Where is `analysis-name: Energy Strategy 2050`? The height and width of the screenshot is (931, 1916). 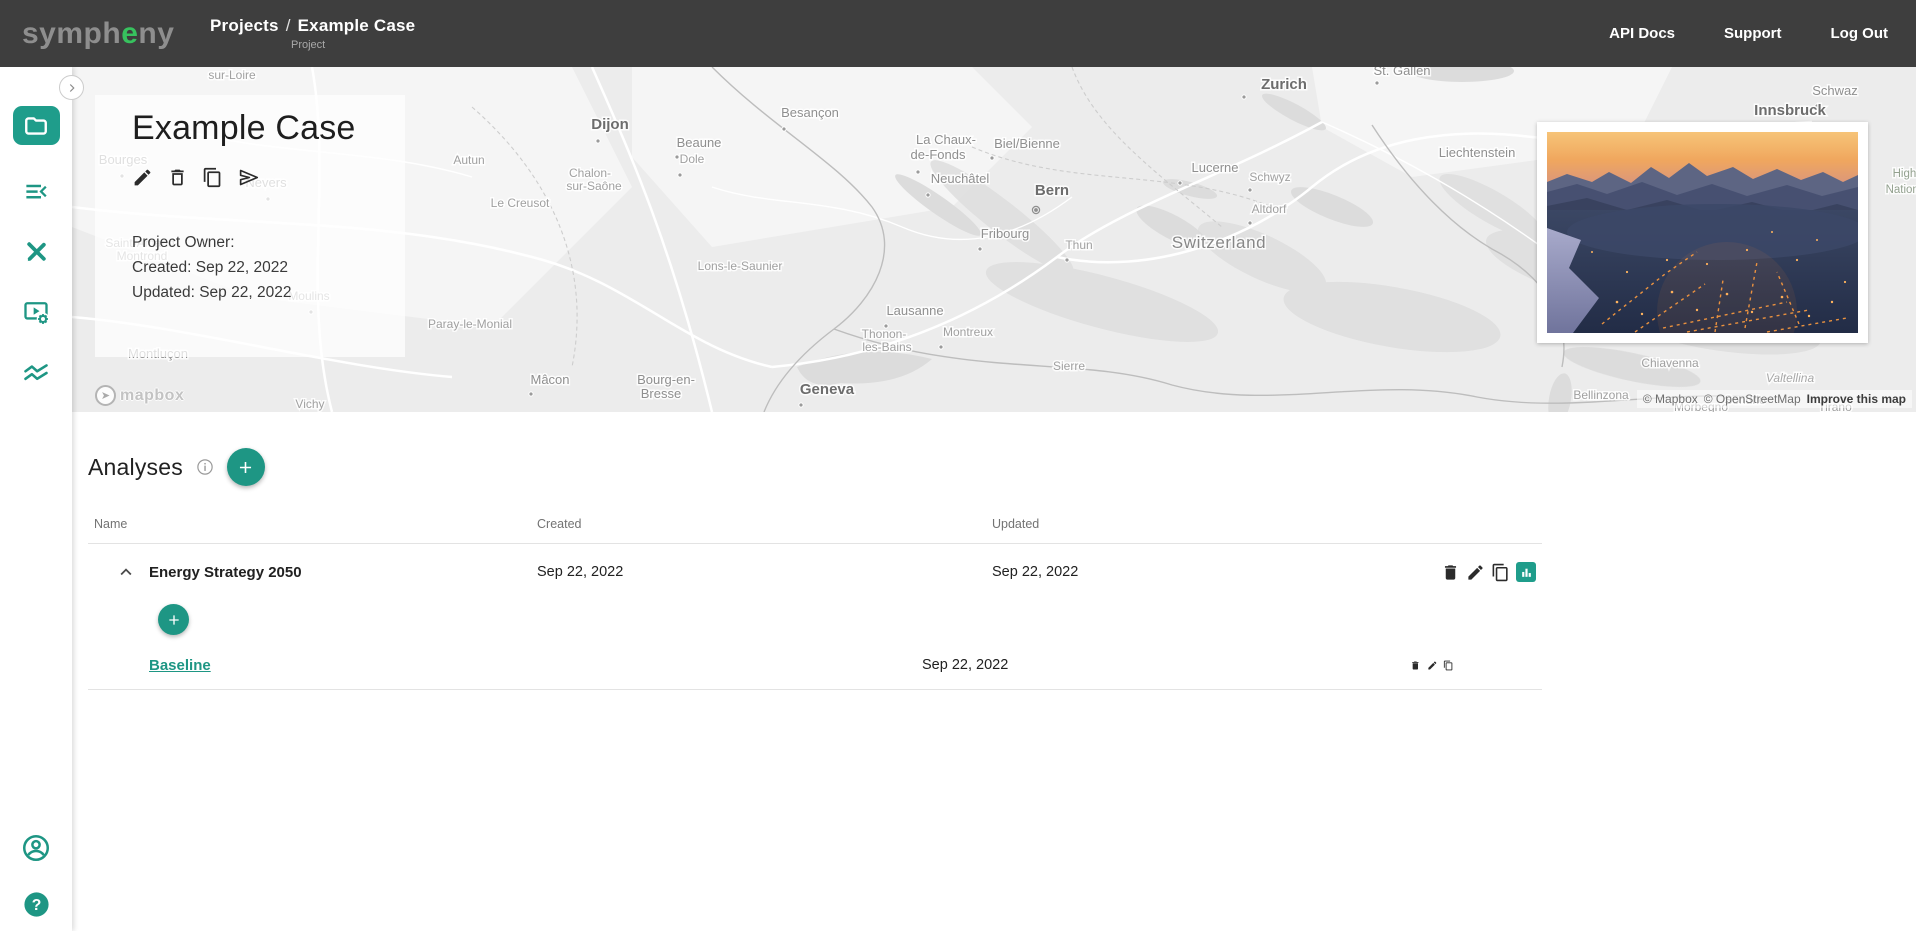 analysis-name: Energy Strategy 2050 is located at coordinates (225, 572).